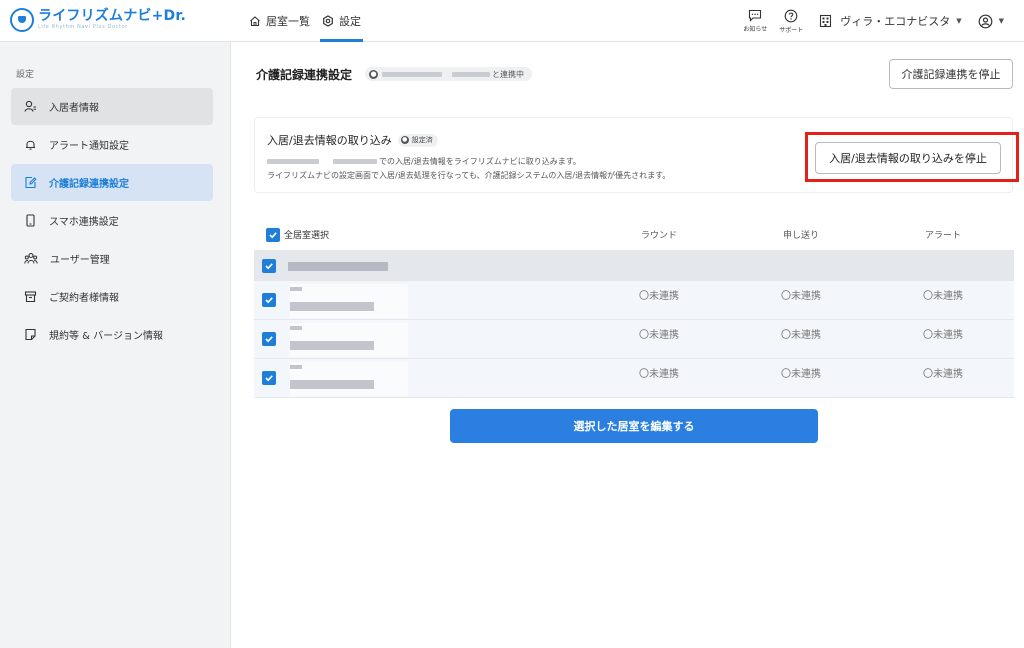  What do you see at coordinates (329, 140) in the screenshot?
I see `import-card-title: 入居/退去情報の取り込み` at bounding box center [329, 140].